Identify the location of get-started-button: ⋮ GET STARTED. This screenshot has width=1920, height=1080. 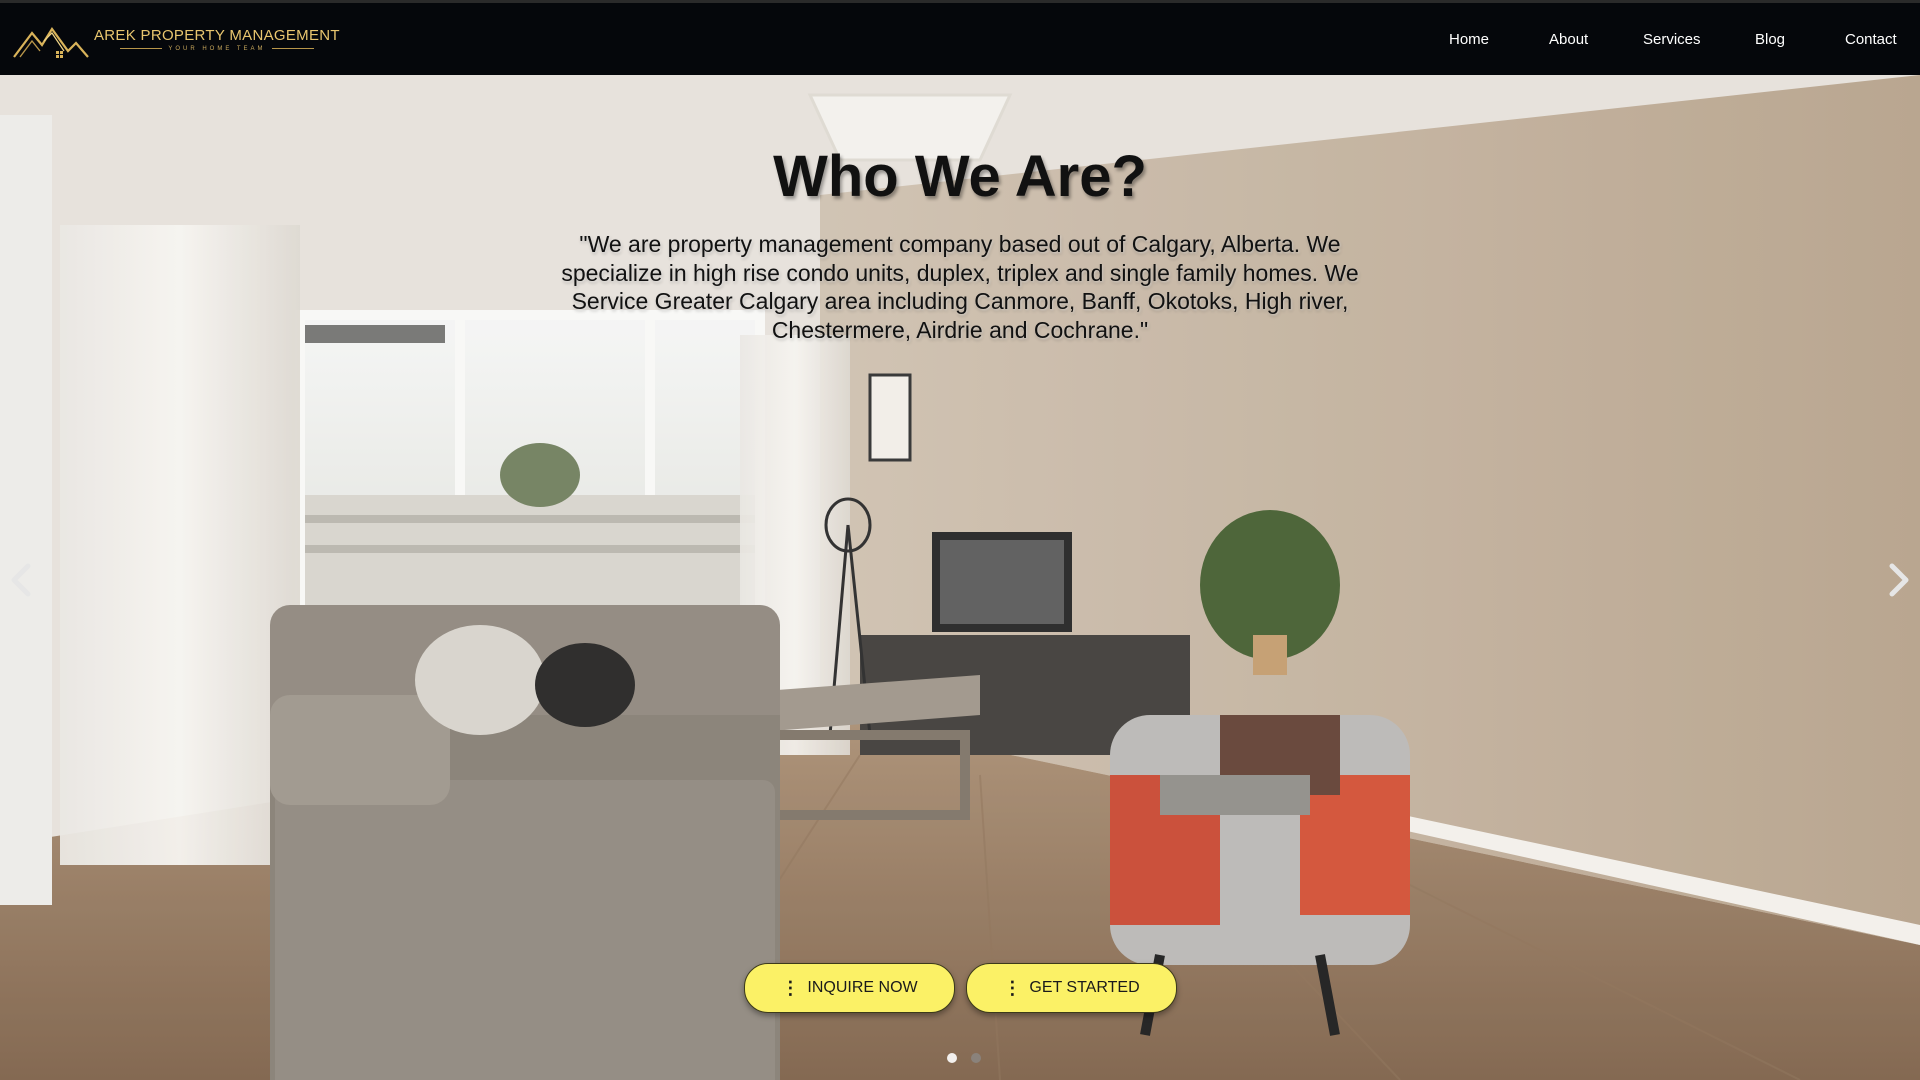
(1071, 988).